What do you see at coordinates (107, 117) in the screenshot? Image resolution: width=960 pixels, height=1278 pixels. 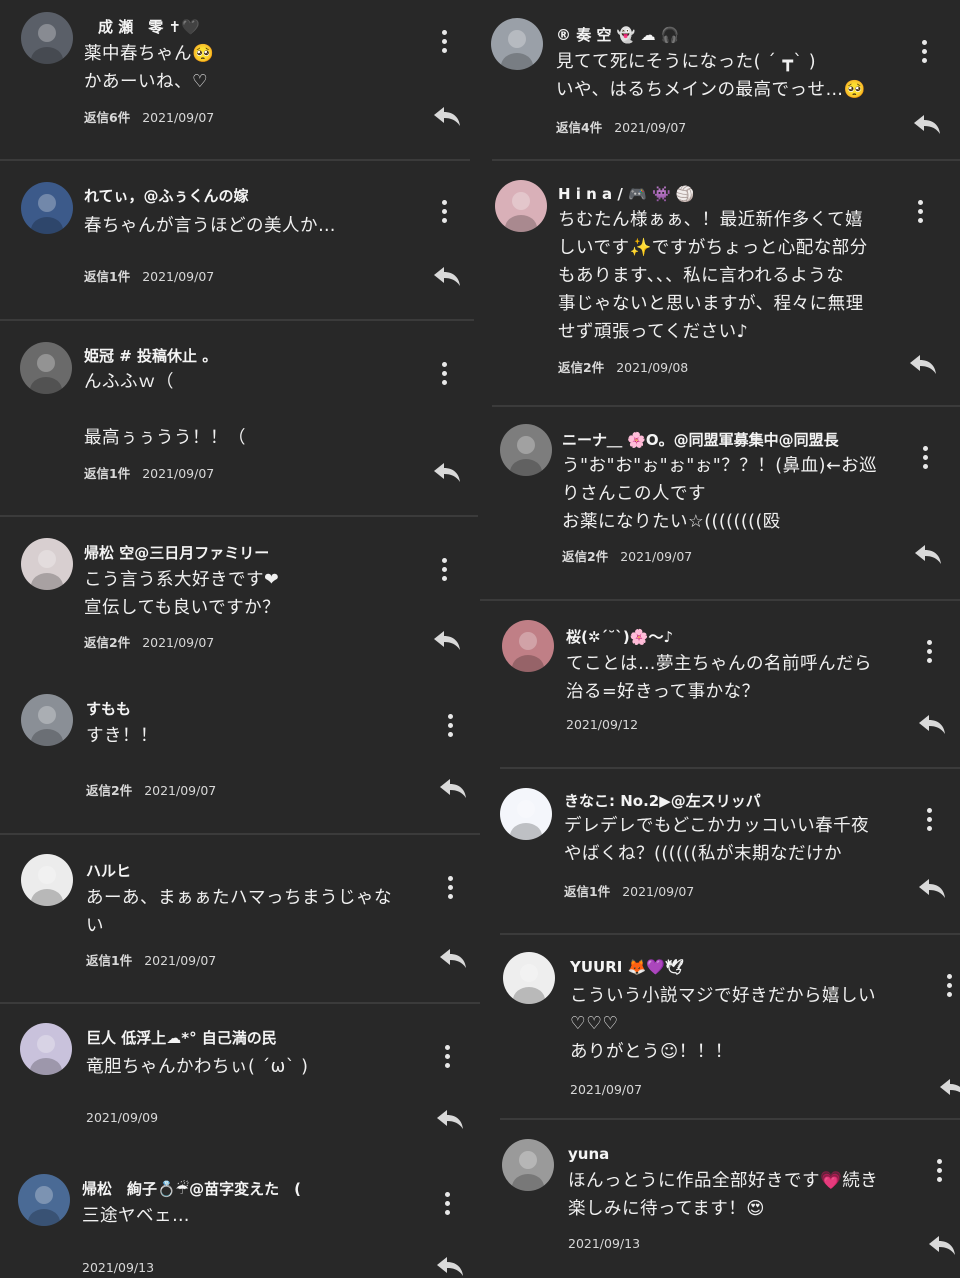 I see `replies-count: 返信6件` at bounding box center [107, 117].